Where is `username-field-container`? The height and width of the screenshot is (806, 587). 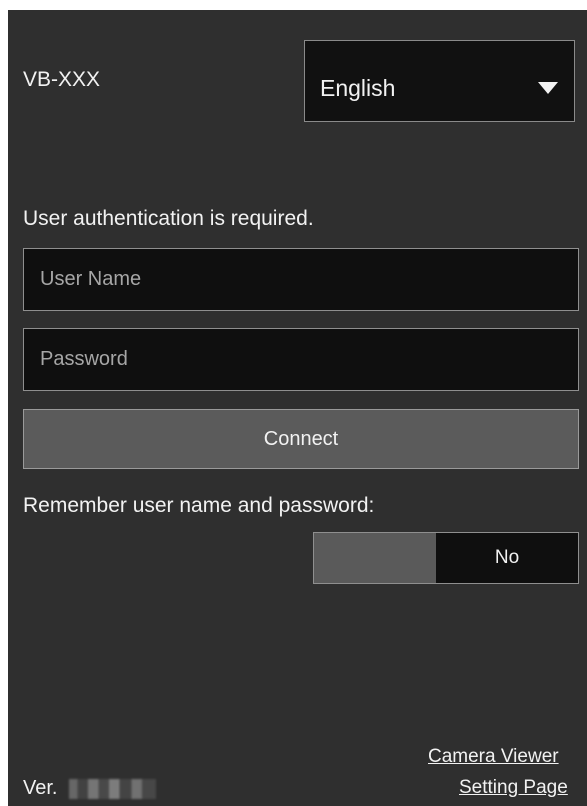
username-field-container is located at coordinates (301, 279).